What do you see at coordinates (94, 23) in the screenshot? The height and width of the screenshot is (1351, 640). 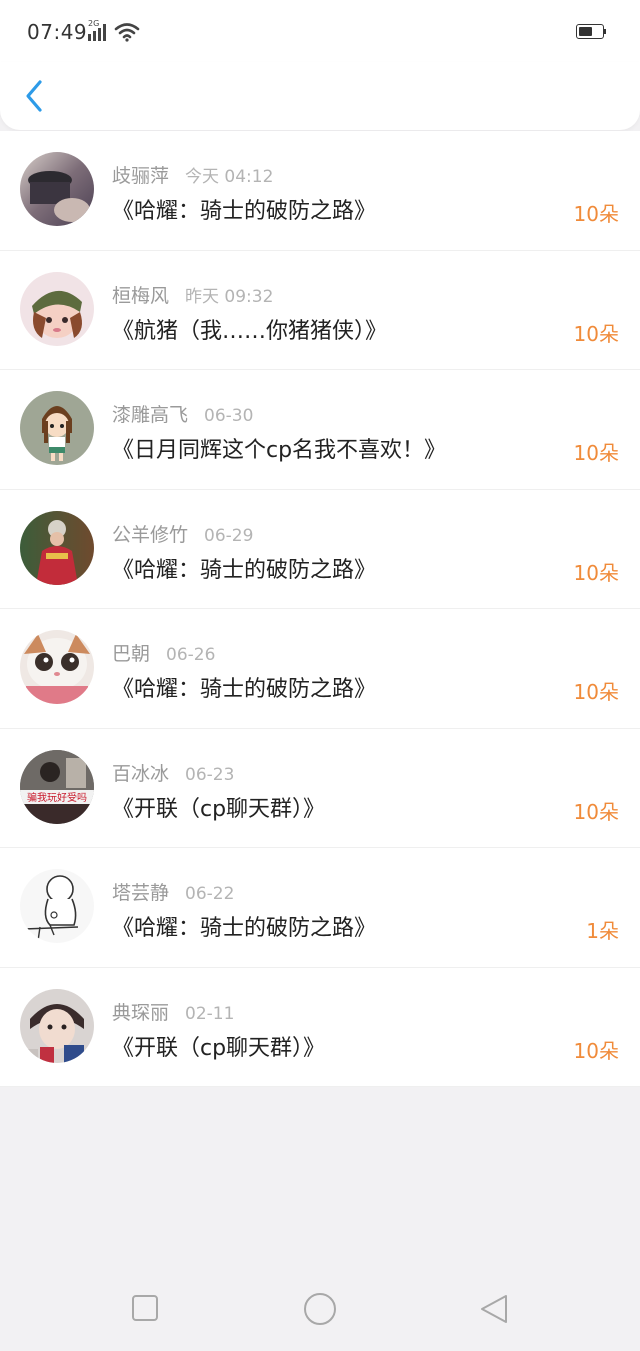 I see `network-type-label: 2G` at bounding box center [94, 23].